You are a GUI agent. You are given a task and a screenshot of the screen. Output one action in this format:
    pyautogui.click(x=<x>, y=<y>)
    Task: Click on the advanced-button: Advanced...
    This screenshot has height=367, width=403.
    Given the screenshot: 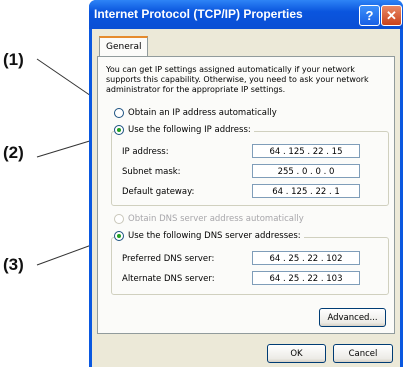 What is the action you would take?
    pyautogui.click(x=352, y=317)
    